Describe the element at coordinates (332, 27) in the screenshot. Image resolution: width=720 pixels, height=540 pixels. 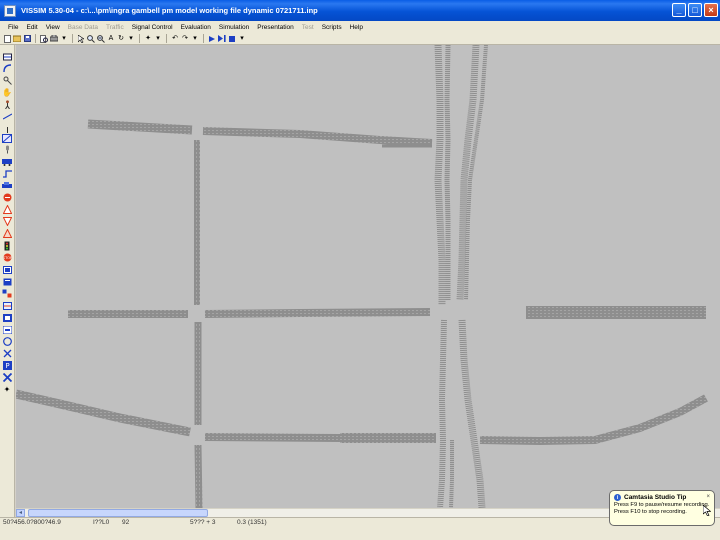
I see `menu-scripts: Scripts` at that location.